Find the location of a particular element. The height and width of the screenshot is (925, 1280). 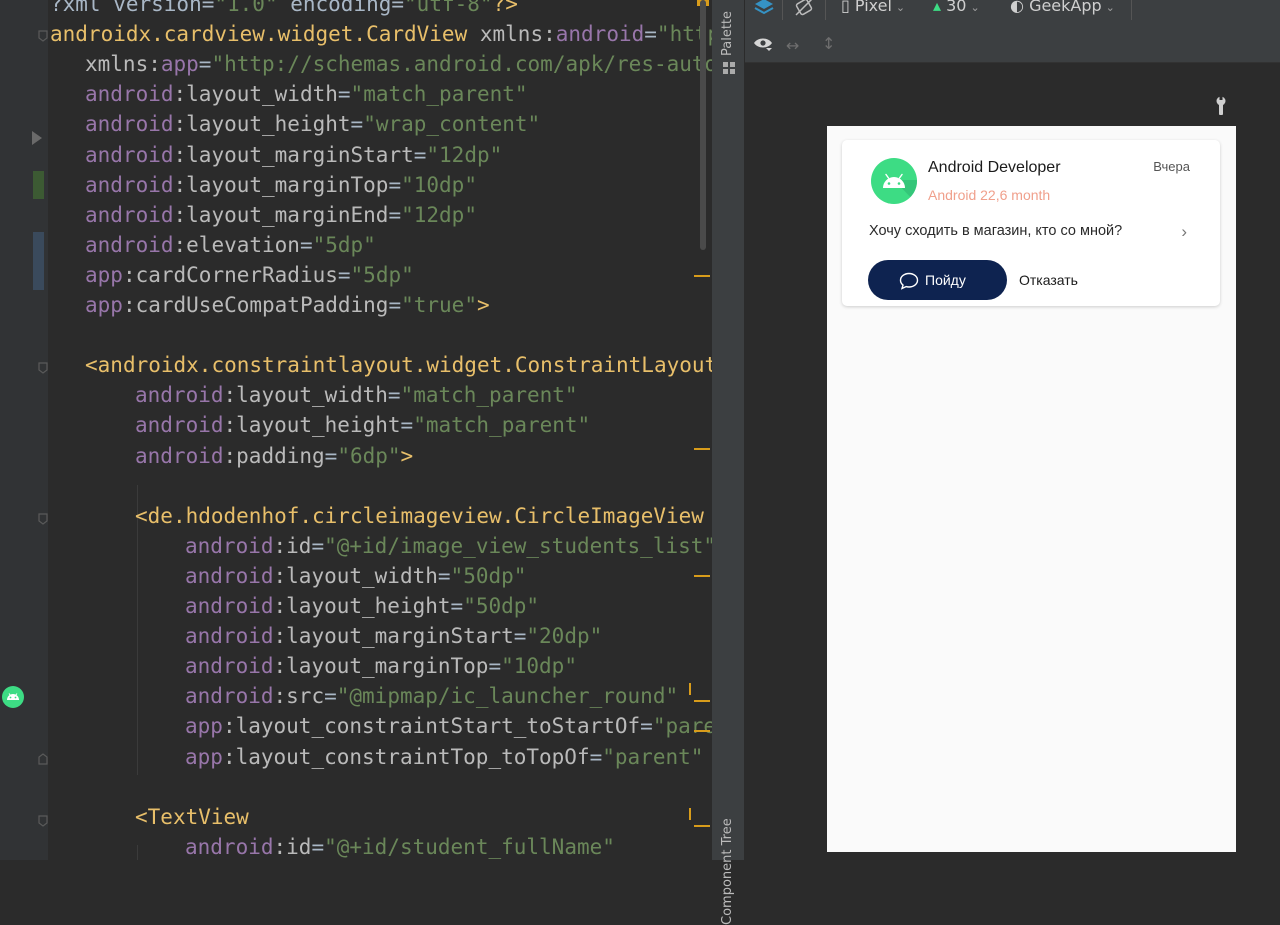

code-token: "@+id/student_fullName" is located at coordinates (469, 846).